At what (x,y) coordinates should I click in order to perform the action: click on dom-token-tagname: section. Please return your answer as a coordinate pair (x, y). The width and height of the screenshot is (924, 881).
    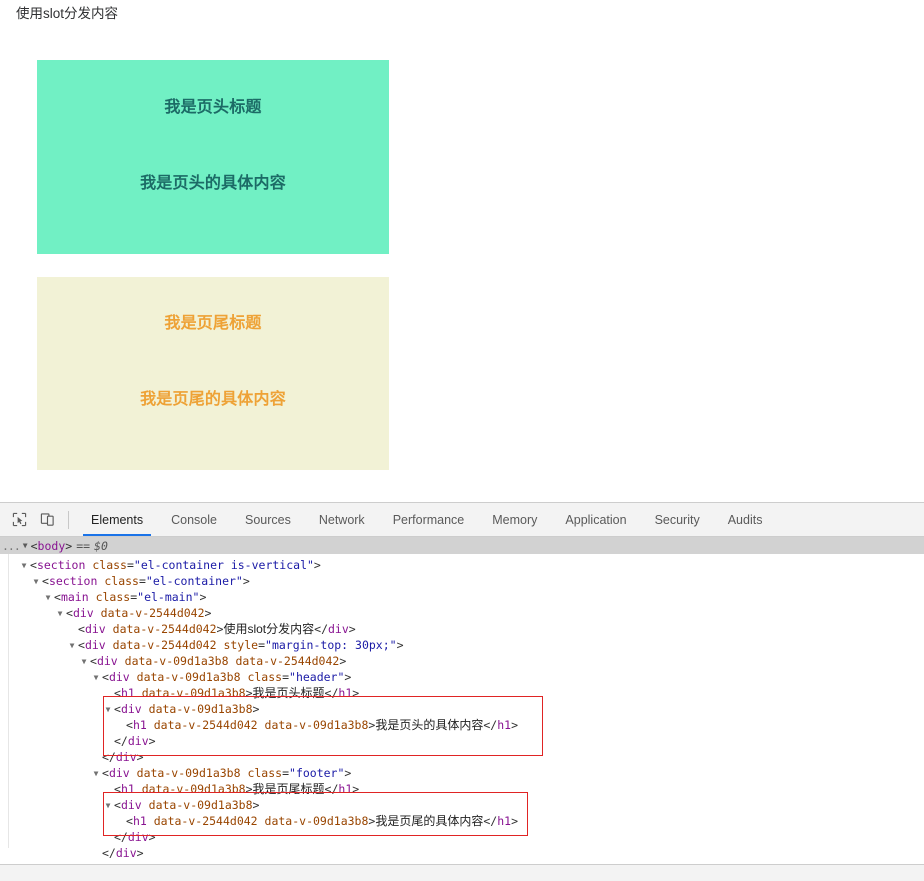
    Looking at the image, I should click on (61, 565).